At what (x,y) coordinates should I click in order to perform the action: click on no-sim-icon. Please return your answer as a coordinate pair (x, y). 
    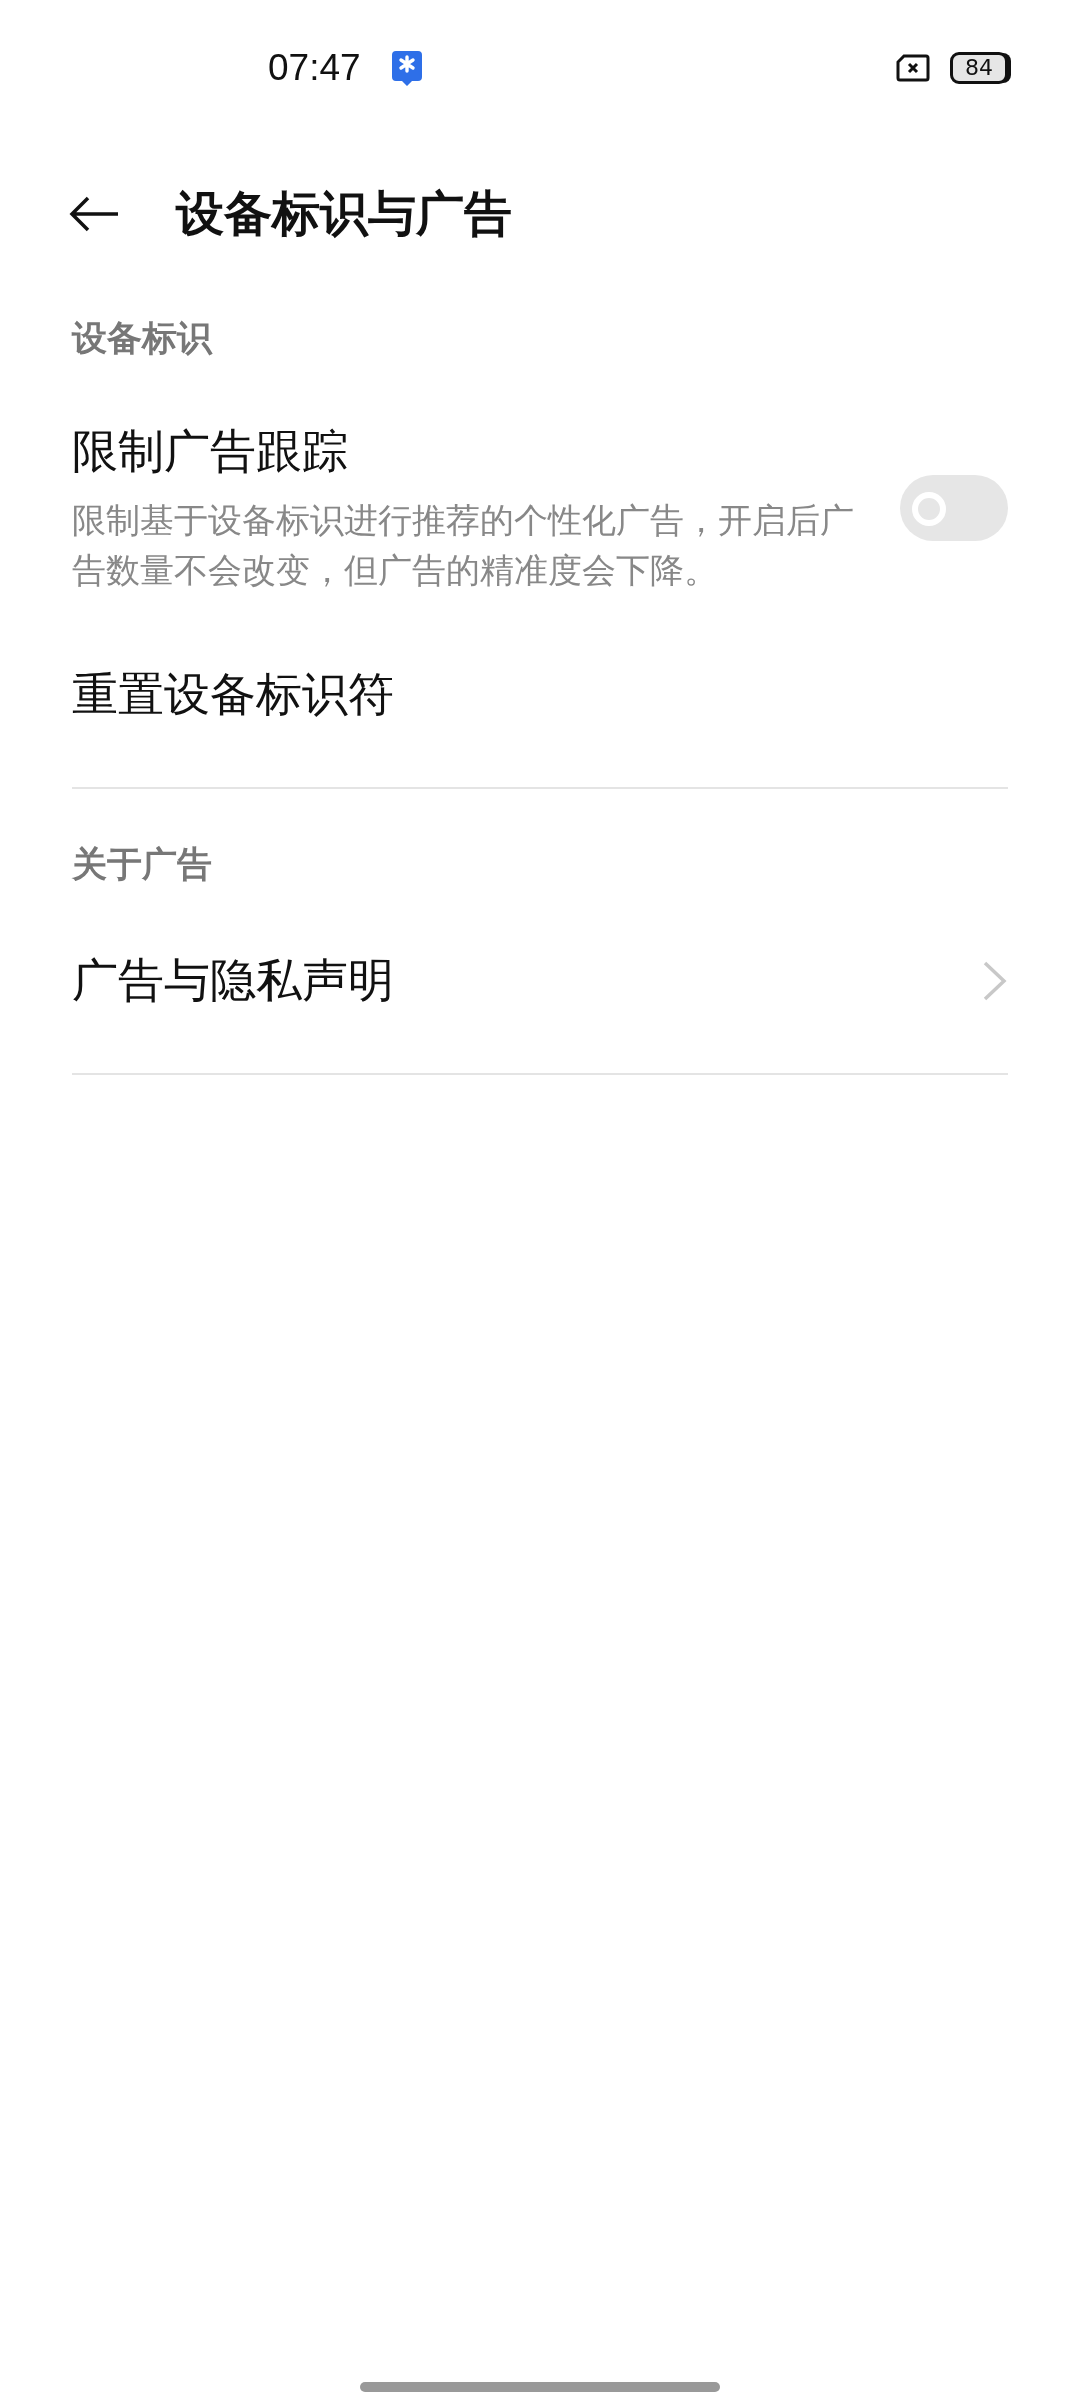
    Looking at the image, I should click on (913, 68).